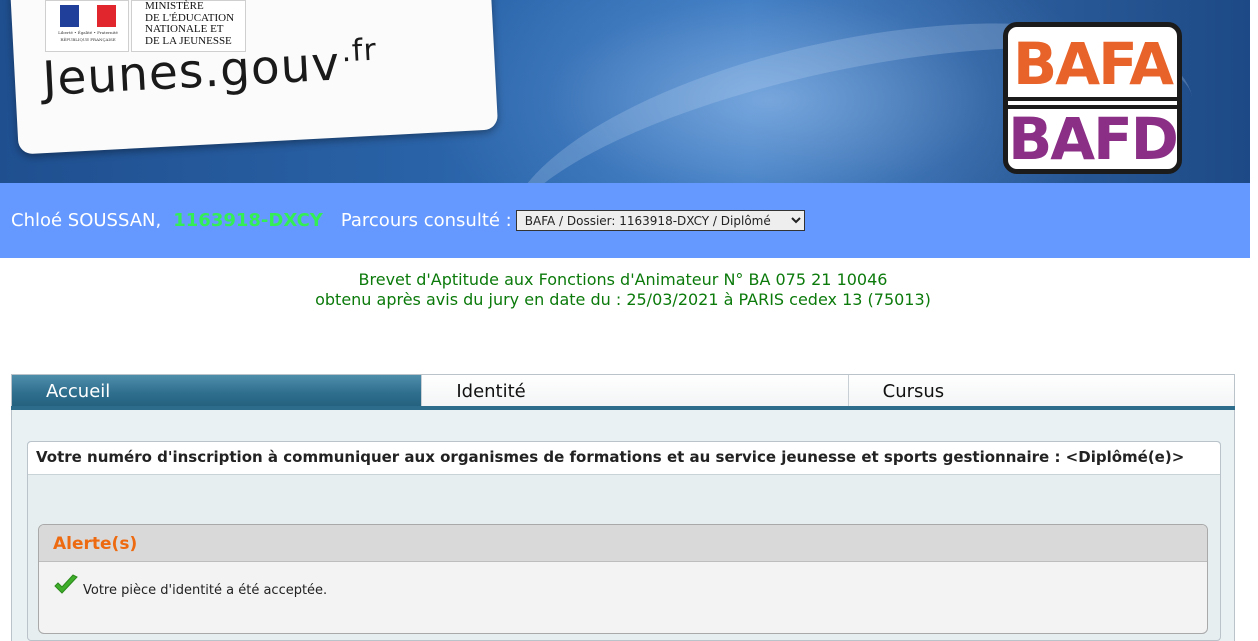 The image size is (1258, 641). I want to click on alert-text: Votre pièce d'identité a été acceptée., so click(205, 590).